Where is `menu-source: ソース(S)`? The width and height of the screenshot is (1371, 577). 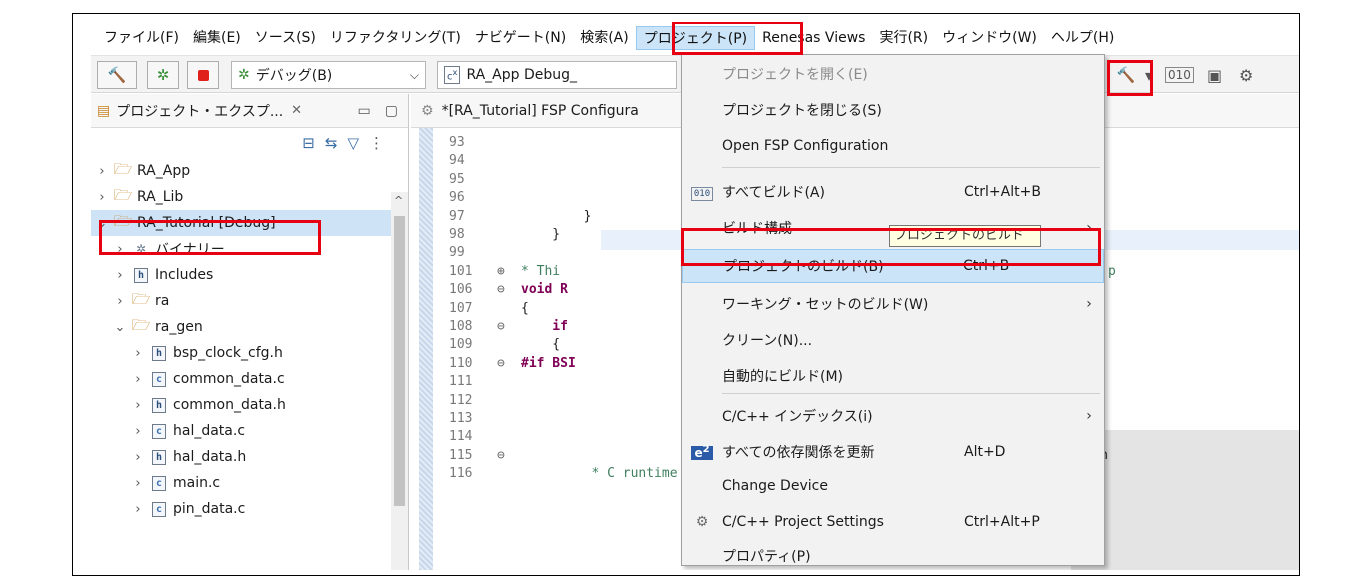
menu-source: ソース(S) is located at coordinates (285, 38).